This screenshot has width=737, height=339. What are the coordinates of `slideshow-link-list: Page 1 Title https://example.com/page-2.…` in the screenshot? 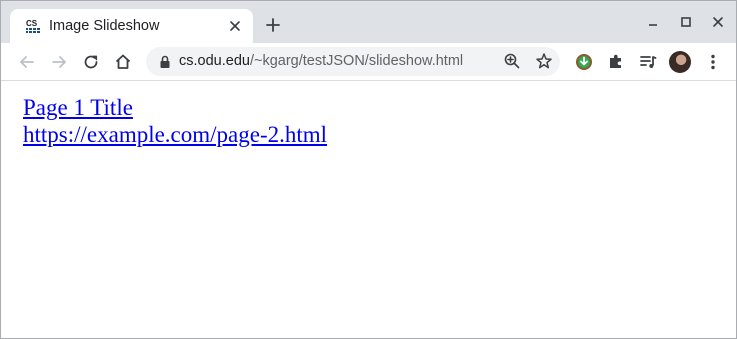 It's located at (175, 121).